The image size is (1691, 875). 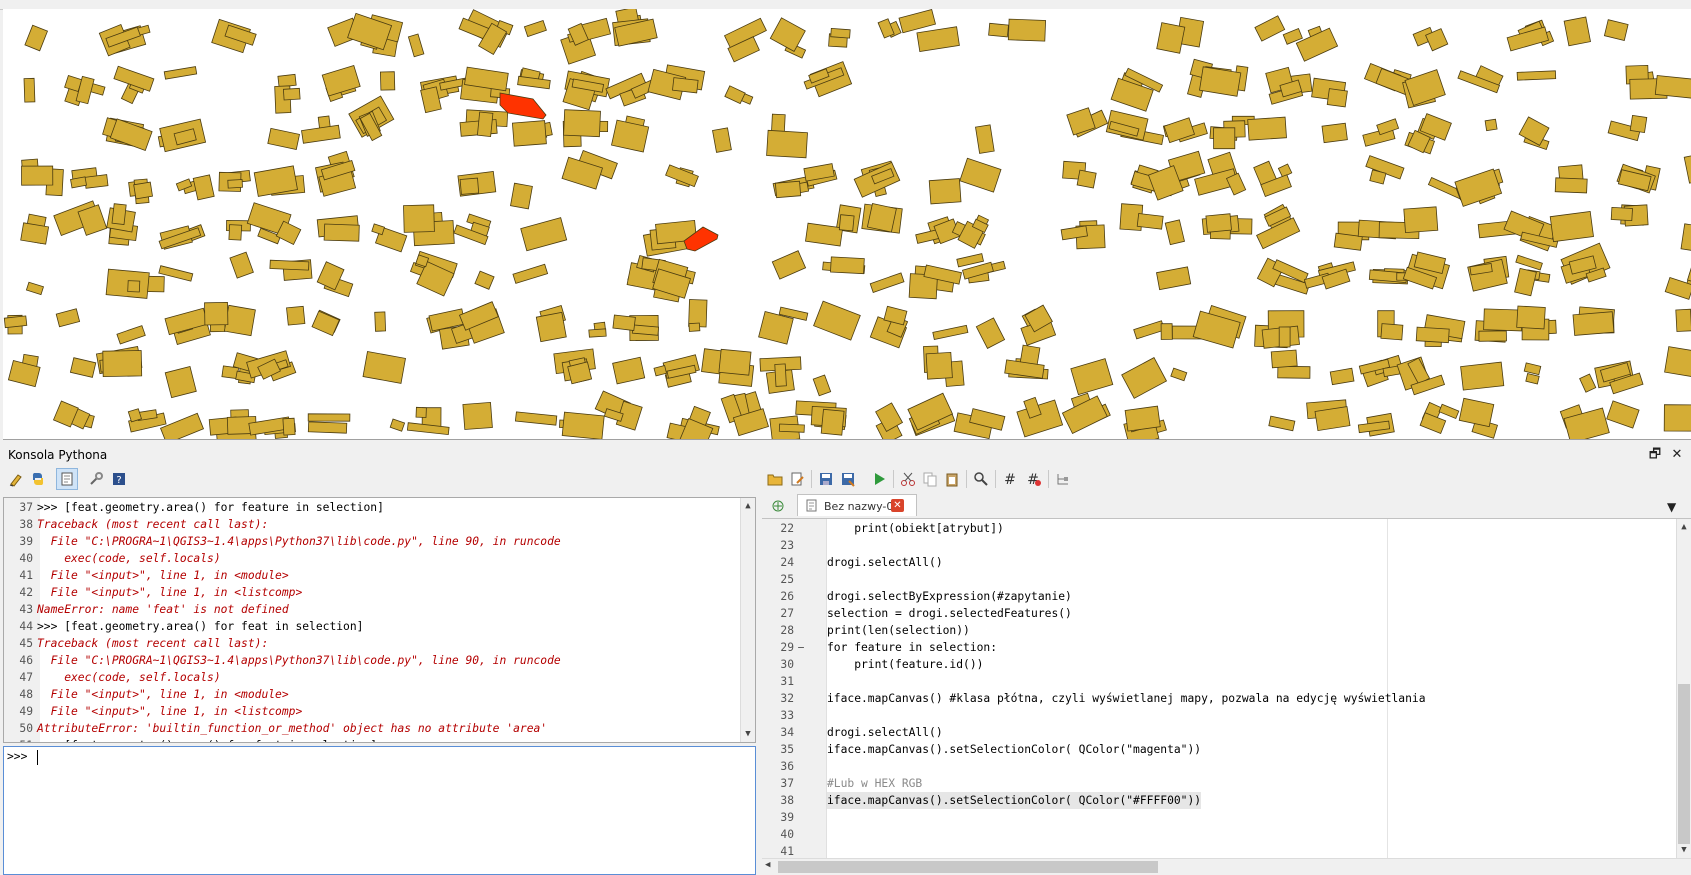 What do you see at coordinates (747, 620) in the screenshot?
I see `console-output-scrollbar: ▲ ▼` at bounding box center [747, 620].